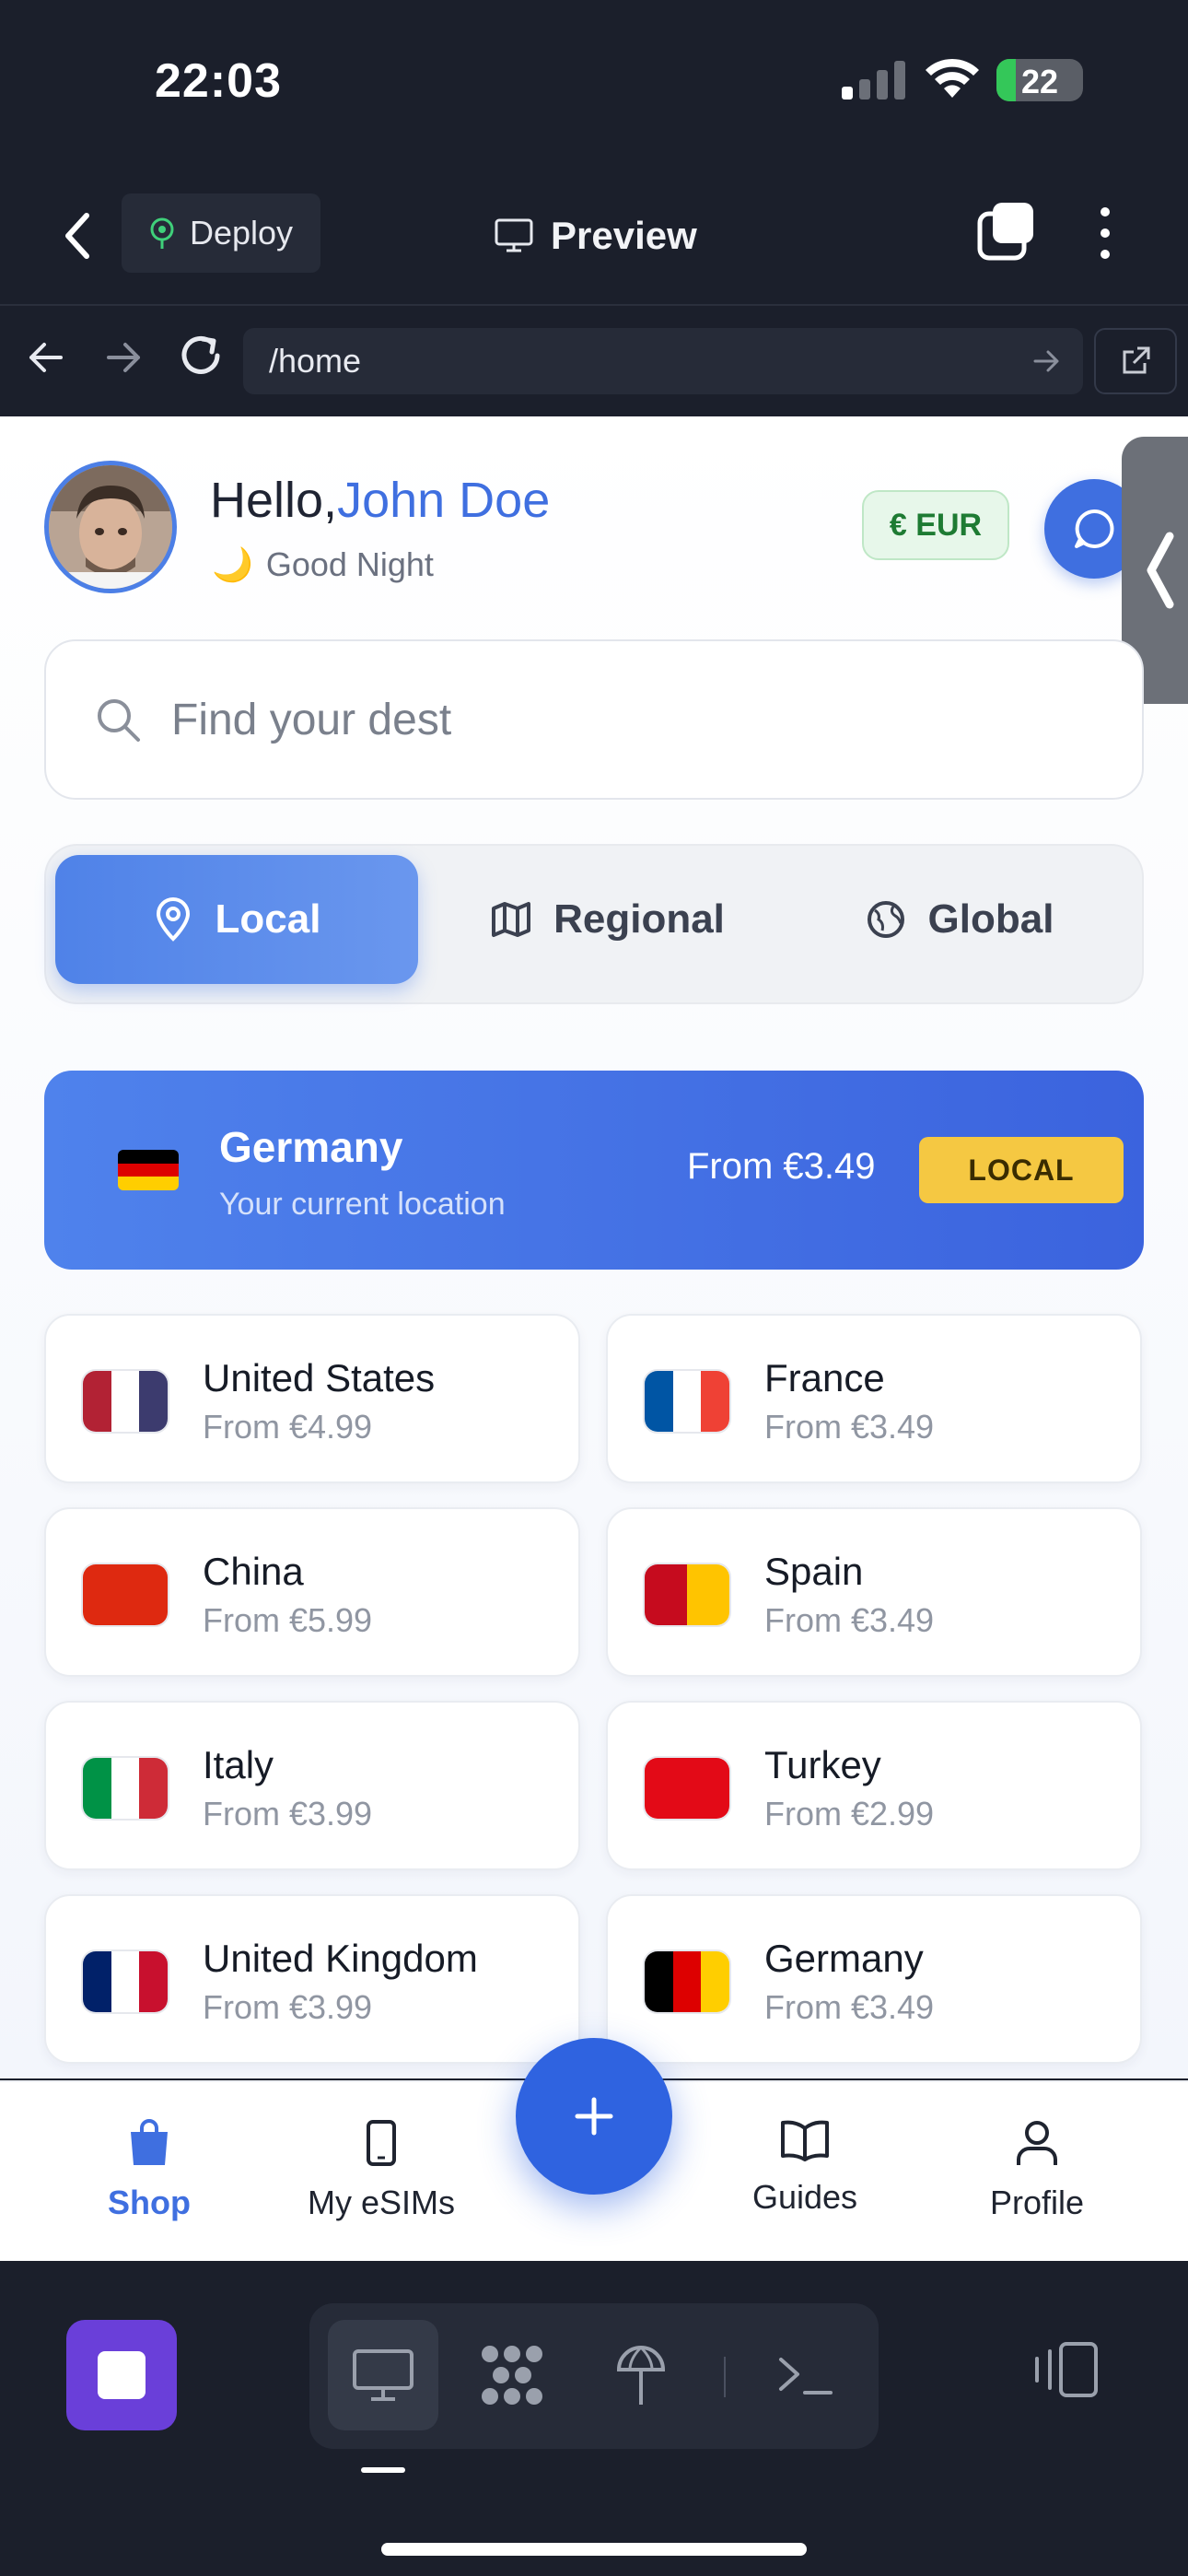 The width and height of the screenshot is (1188, 2576). I want to click on cellular-signal-icon, so click(873, 80).